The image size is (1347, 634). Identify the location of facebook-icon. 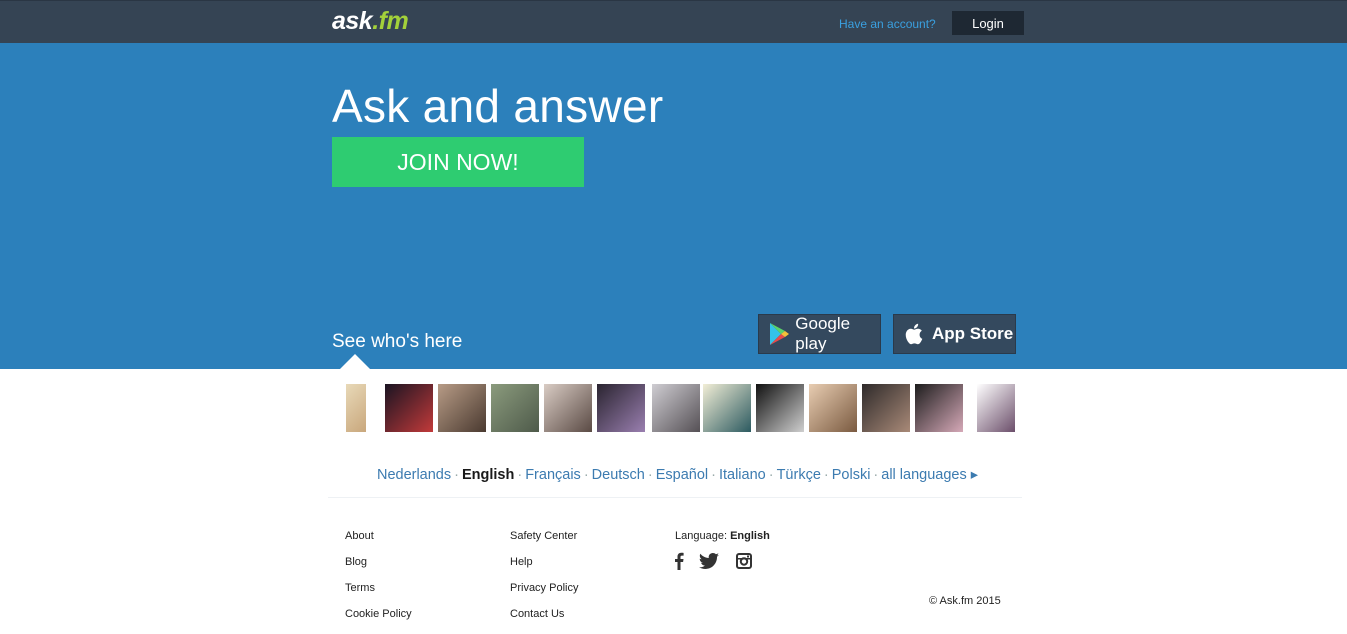
(679, 561).